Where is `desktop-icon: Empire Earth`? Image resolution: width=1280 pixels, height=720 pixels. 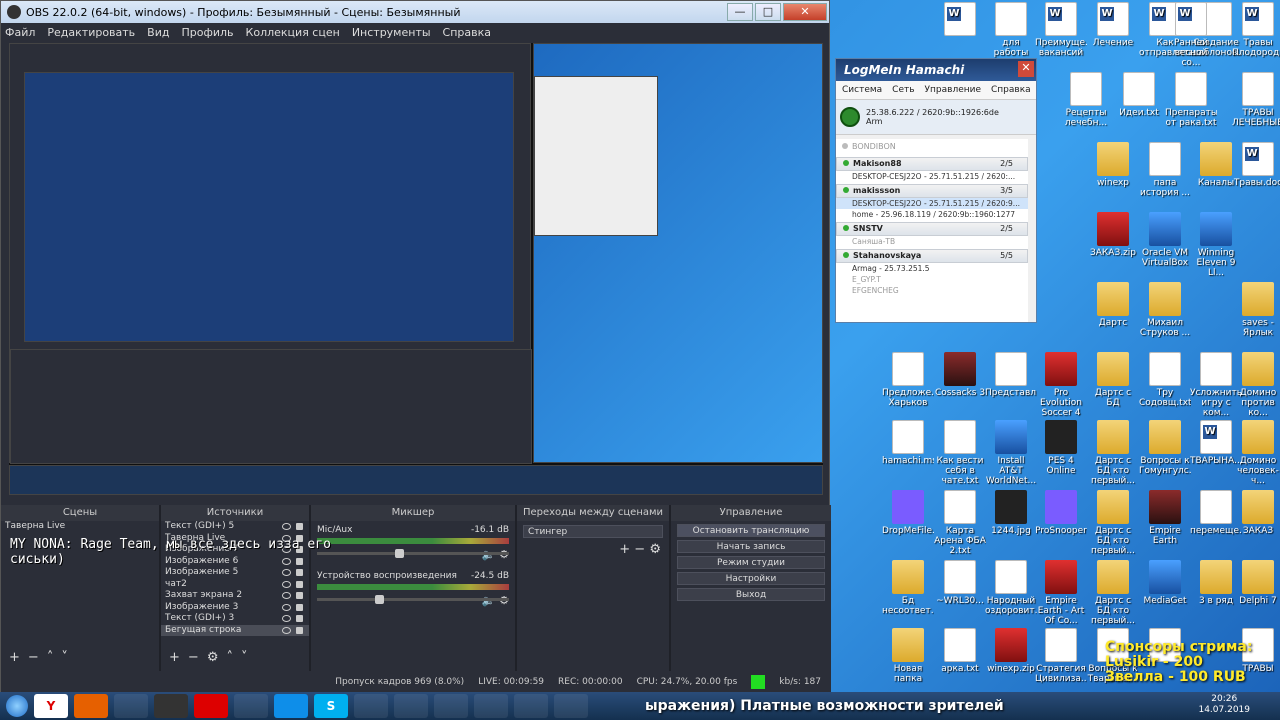
desktop-icon: Empire Earth is located at coordinates (1165, 518).